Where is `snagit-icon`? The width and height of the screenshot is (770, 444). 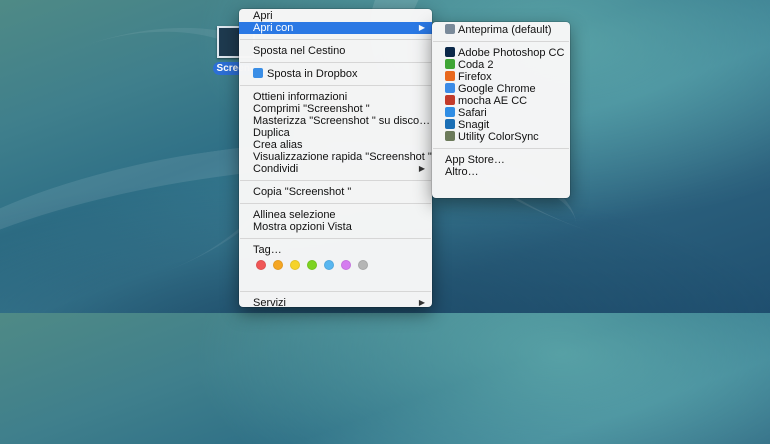
snagit-icon is located at coordinates (450, 124).